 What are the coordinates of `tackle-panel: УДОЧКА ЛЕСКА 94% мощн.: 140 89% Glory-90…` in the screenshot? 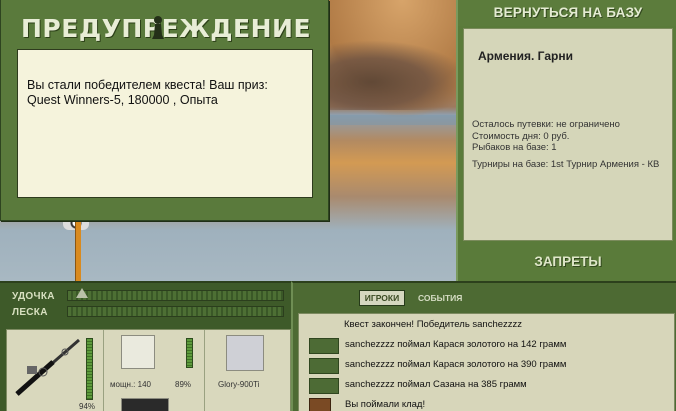 It's located at (145, 346).